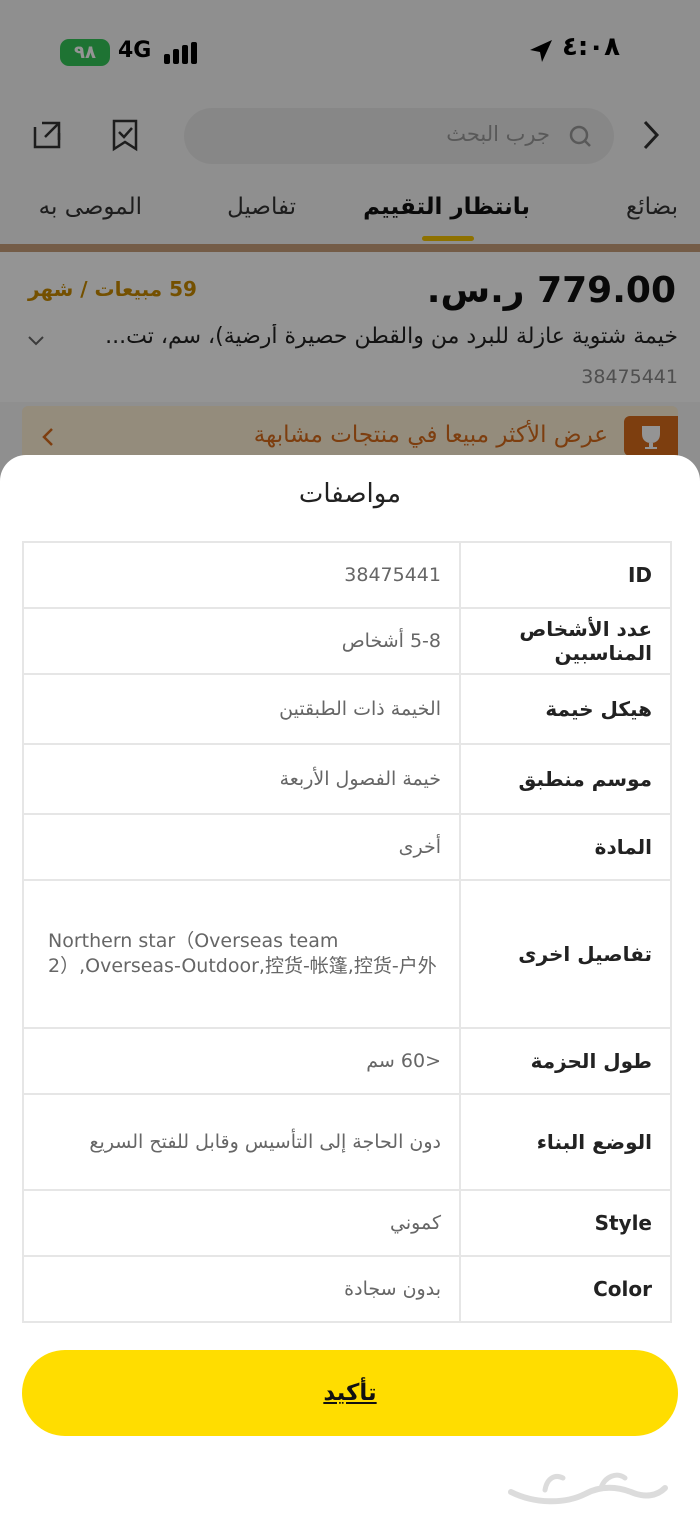 Image resolution: width=700 pixels, height=1518 pixels. What do you see at coordinates (241, 779) in the screenshot?
I see `spec-value: خيمة الفصول الأربعة` at bounding box center [241, 779].